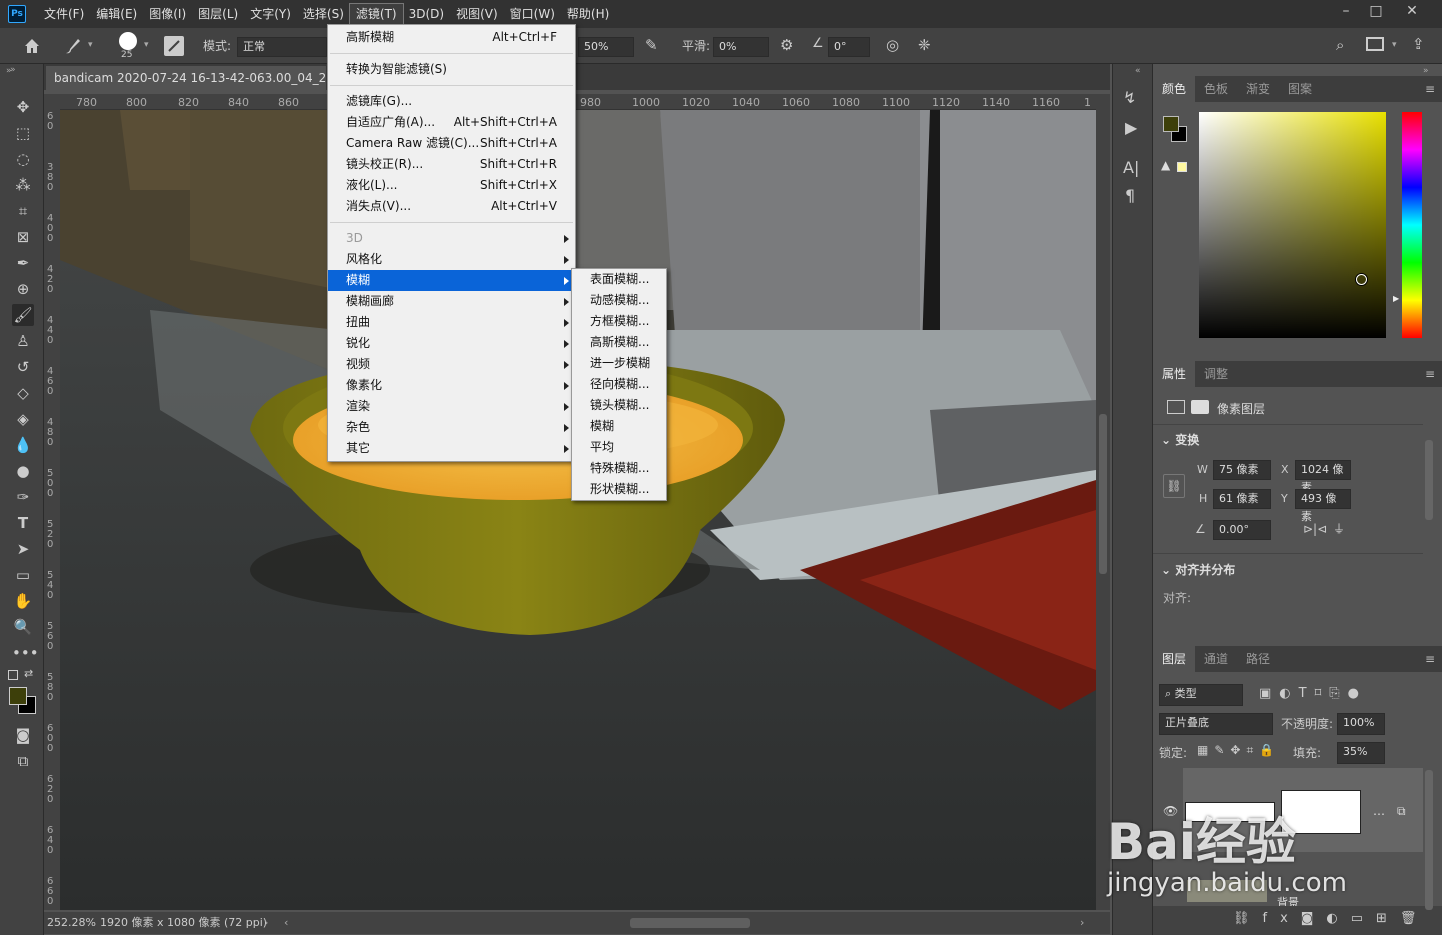 The height and width of the screenshot is (935, 1442). Describe the element at coordinates (1242, 530) in the screenshot. I see `rotation-input: 0.00°` at that location.